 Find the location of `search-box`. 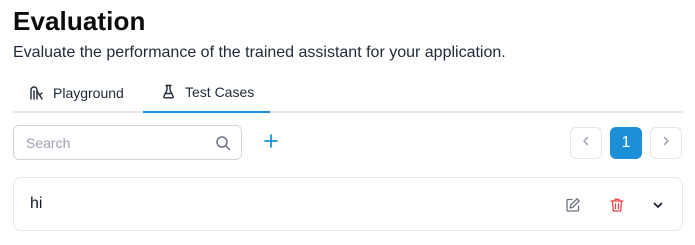

search-box is located at coordinates (127, 142).